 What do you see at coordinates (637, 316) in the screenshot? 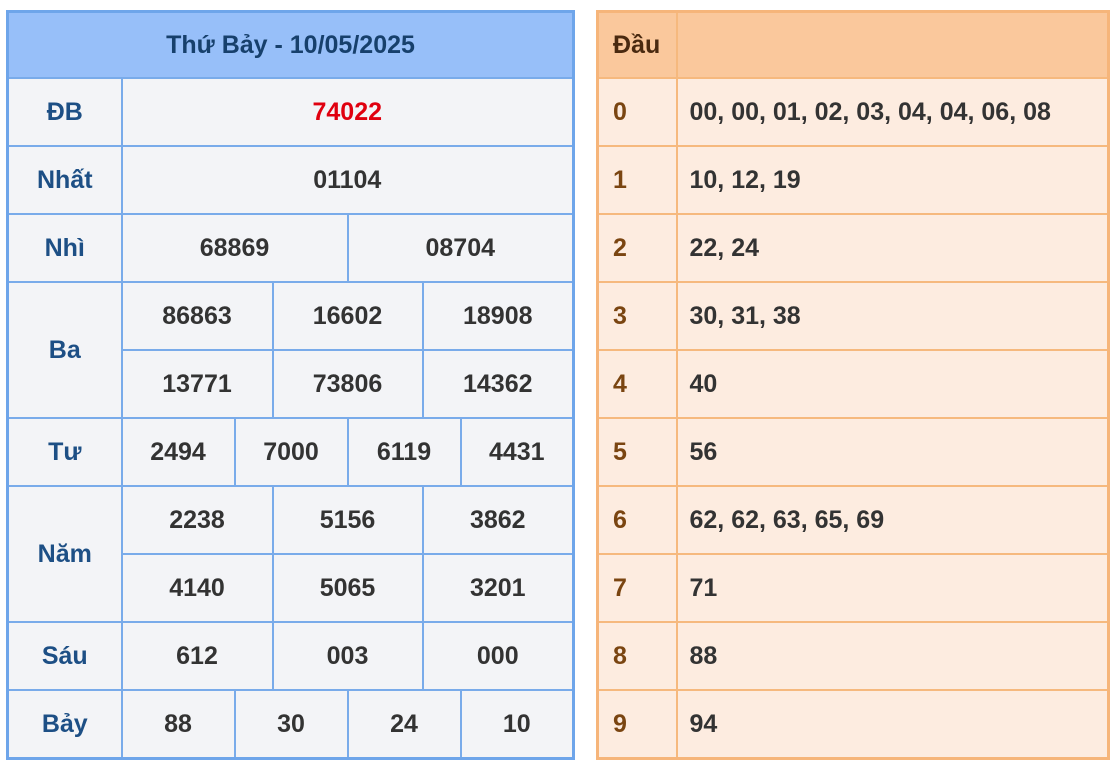
I see `dau-digit: 3` at bounding box center [637, 316].